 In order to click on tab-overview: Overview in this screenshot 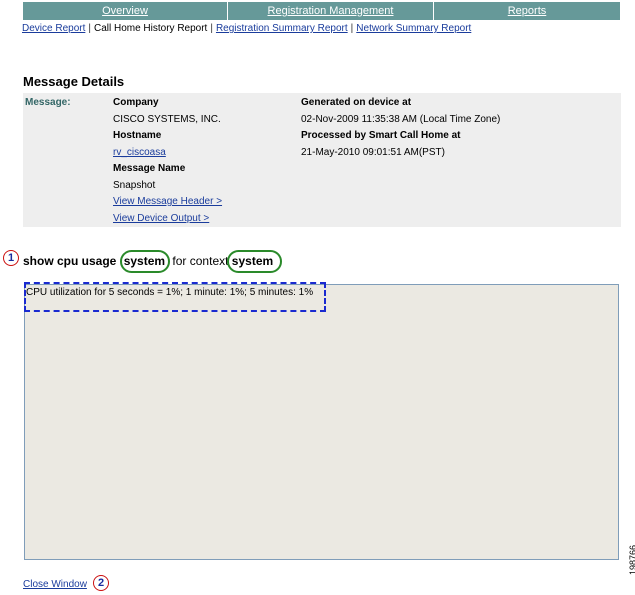, I will do `click(125, 11)`.